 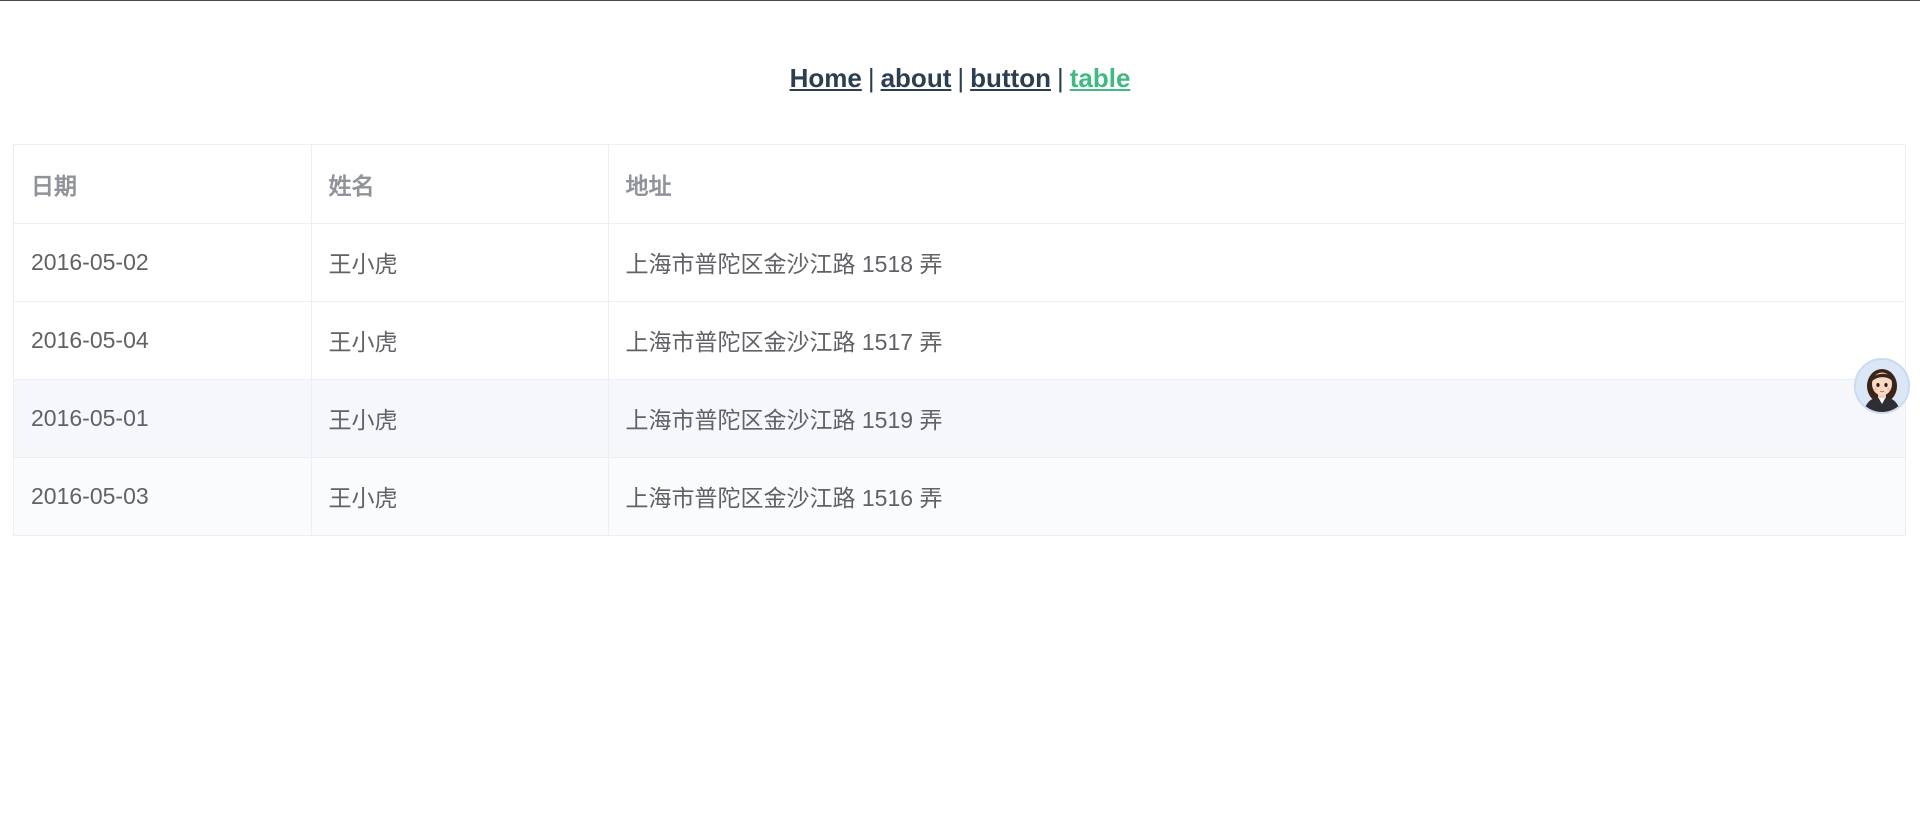 What do you see at coordinates (163, 340) in the screenshot?
I see `cell-date: 2016-05-04` at bounding box center [163, 340].